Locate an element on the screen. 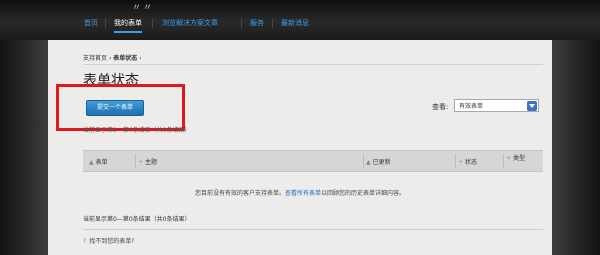  view-filter-value: 有效表单 is located at coordinates (471, 106).